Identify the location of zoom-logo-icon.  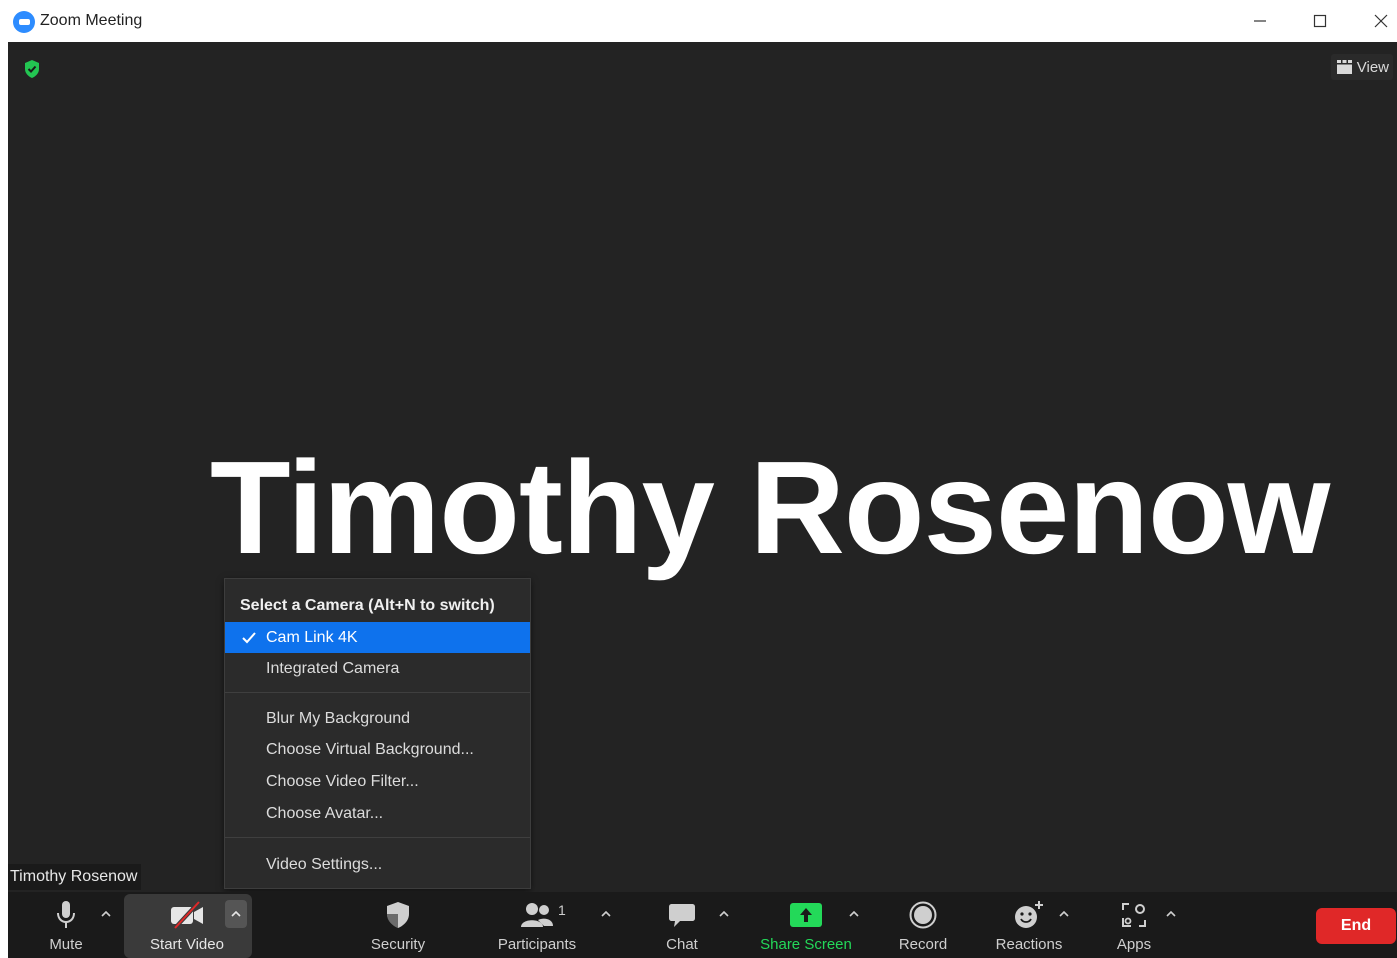
(24, 22).